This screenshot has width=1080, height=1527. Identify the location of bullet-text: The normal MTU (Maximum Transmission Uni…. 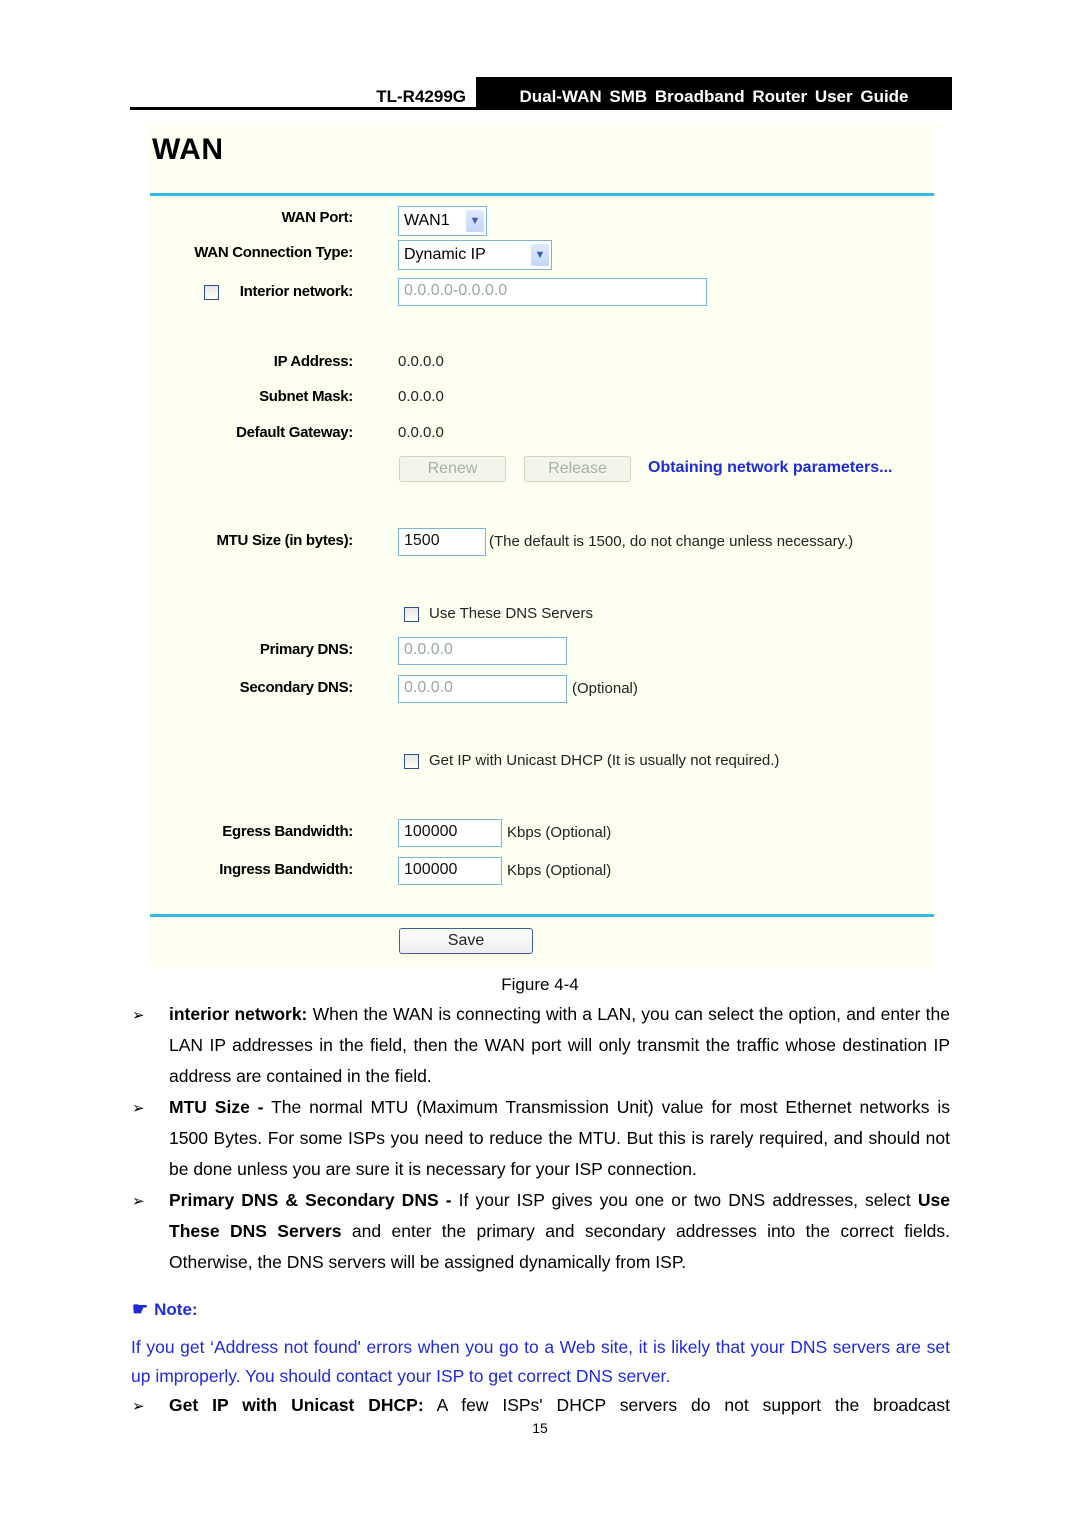
(559, 1138).